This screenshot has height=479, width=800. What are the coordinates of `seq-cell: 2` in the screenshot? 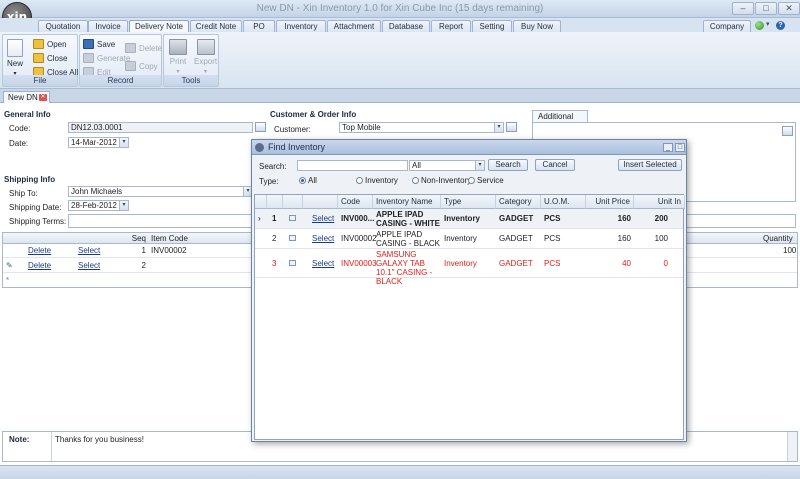 It's located at (143, 265).